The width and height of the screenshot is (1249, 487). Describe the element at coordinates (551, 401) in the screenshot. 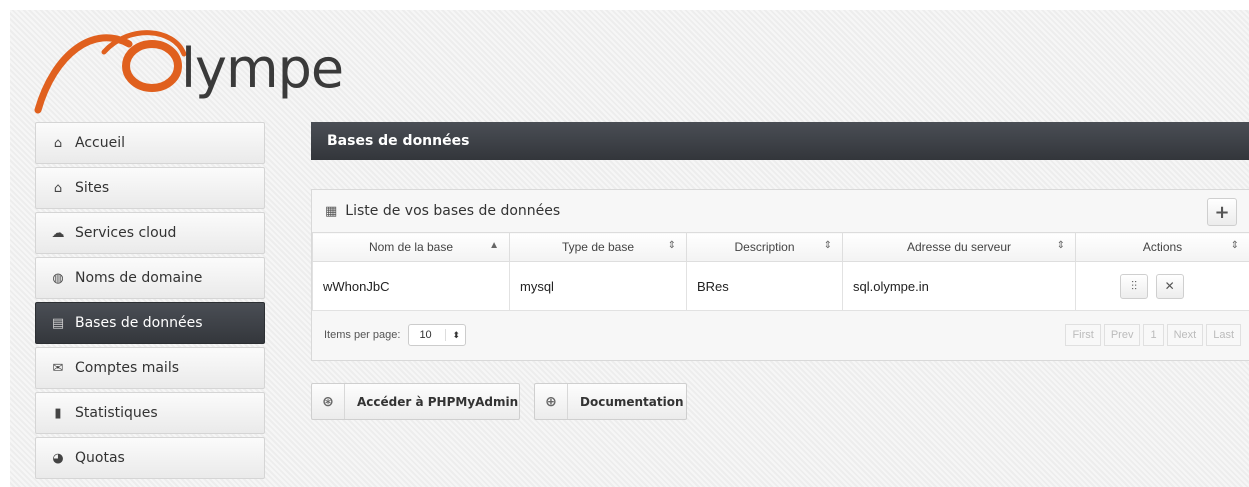

I see `lifebuoy-icon: ⊕` at that location.